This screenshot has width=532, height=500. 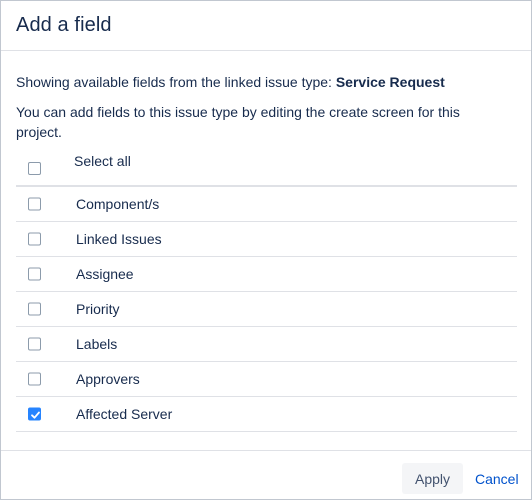 I want to click on select-all-label: Select all, so click(x=102, y=161).